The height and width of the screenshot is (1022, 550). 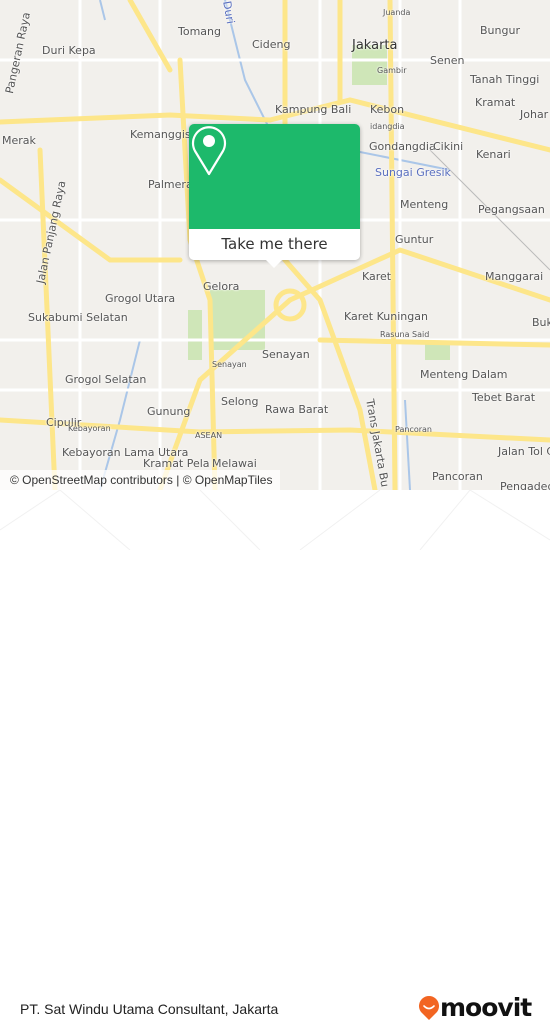 What do you see at coordinates (240, 401) in the screenshot?
I see `map-label: Selong` at bounding box center [240, 401].